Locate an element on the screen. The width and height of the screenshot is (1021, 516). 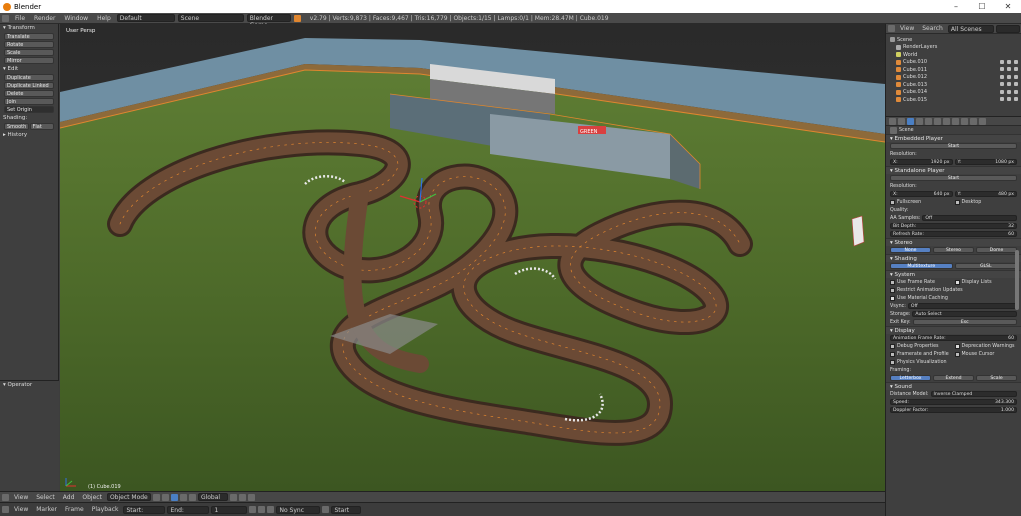
material-tab-icon is located at coordinates (964, 121).